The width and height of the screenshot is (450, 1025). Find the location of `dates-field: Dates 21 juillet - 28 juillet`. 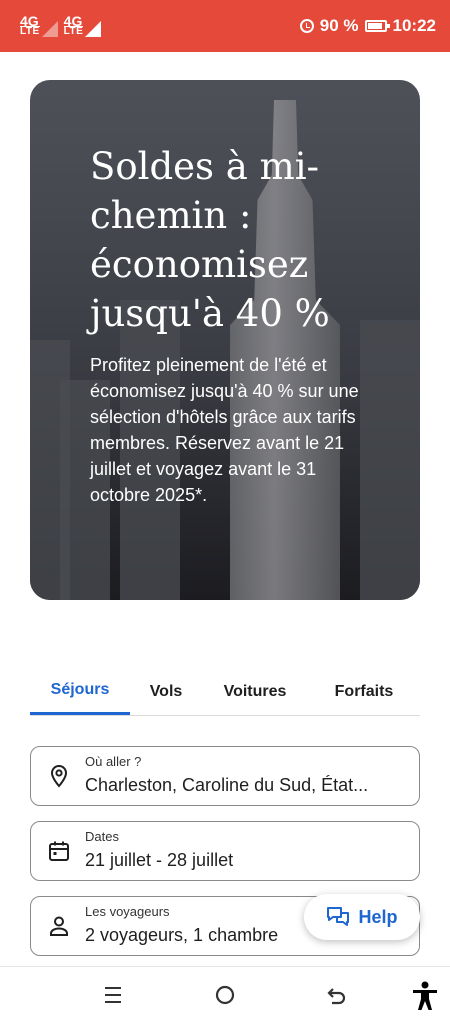

dates-field: Dates 21 juillet - 28 juillet is located at coordinates (225, 851).